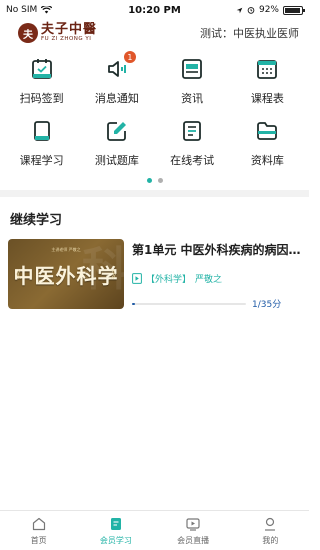  Describe the element at coordinates (117, 131) in the screenshot. I see `edit-icon` at that location.